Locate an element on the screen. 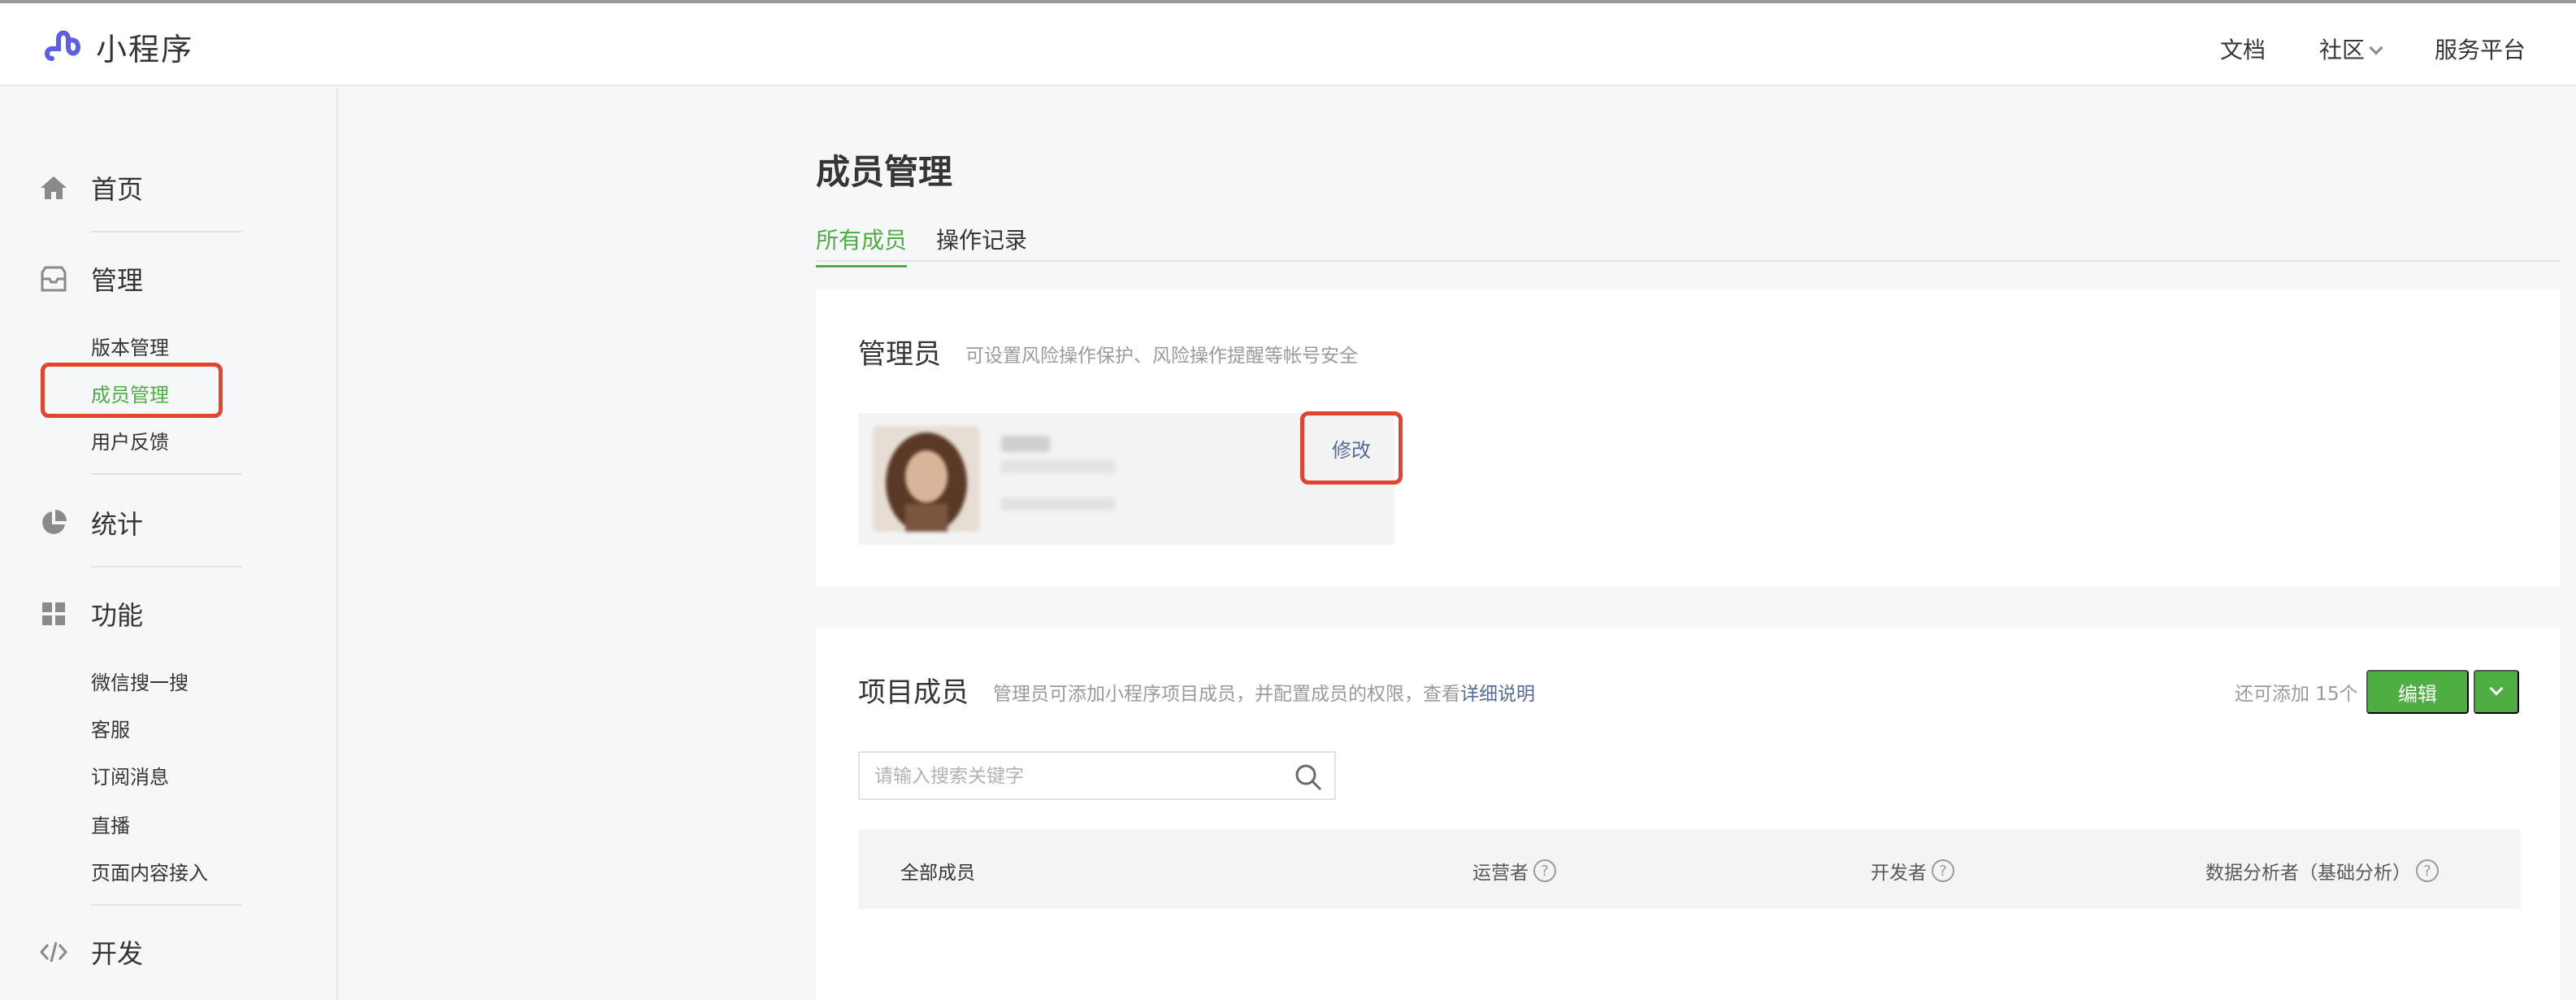 The image size is (2576, 1000). search-input is located at coordinates (1077, 776).